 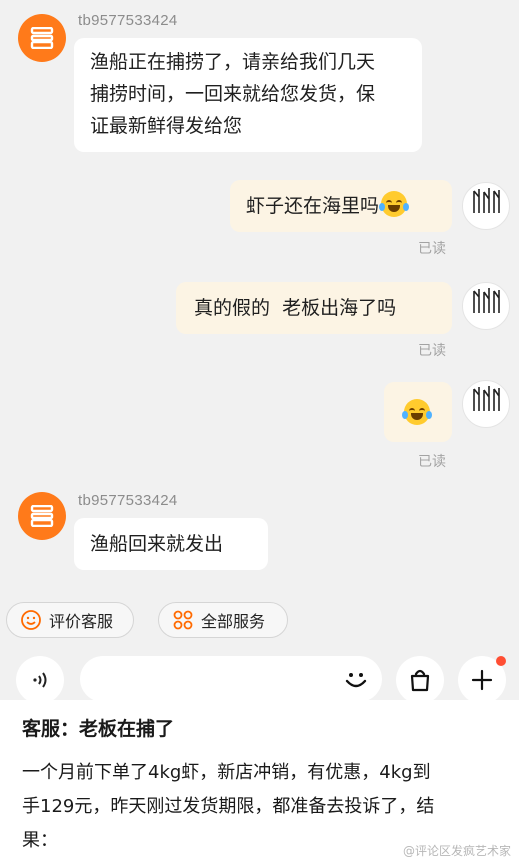 I want to click on message-text-line: 渔船正在捕捞了，请亲给我们几天, so click(x=233, y=62).